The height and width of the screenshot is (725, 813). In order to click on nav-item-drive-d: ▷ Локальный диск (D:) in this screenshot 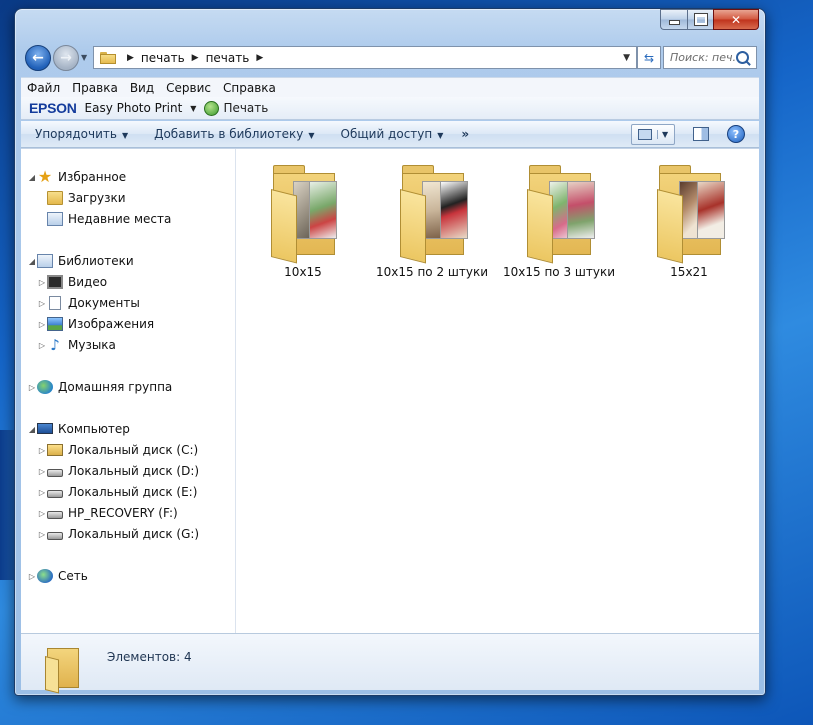, I will do `click(118, 471)`.